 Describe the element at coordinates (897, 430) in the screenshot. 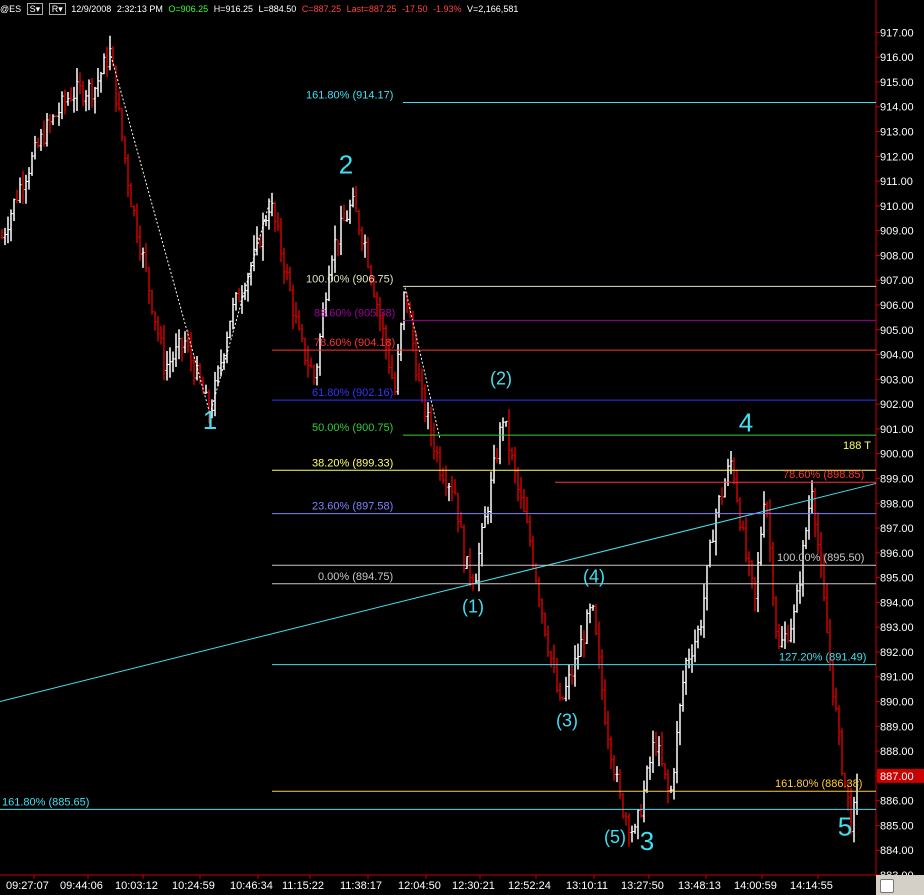

I see `y-tick-label: 901.00` at that location.